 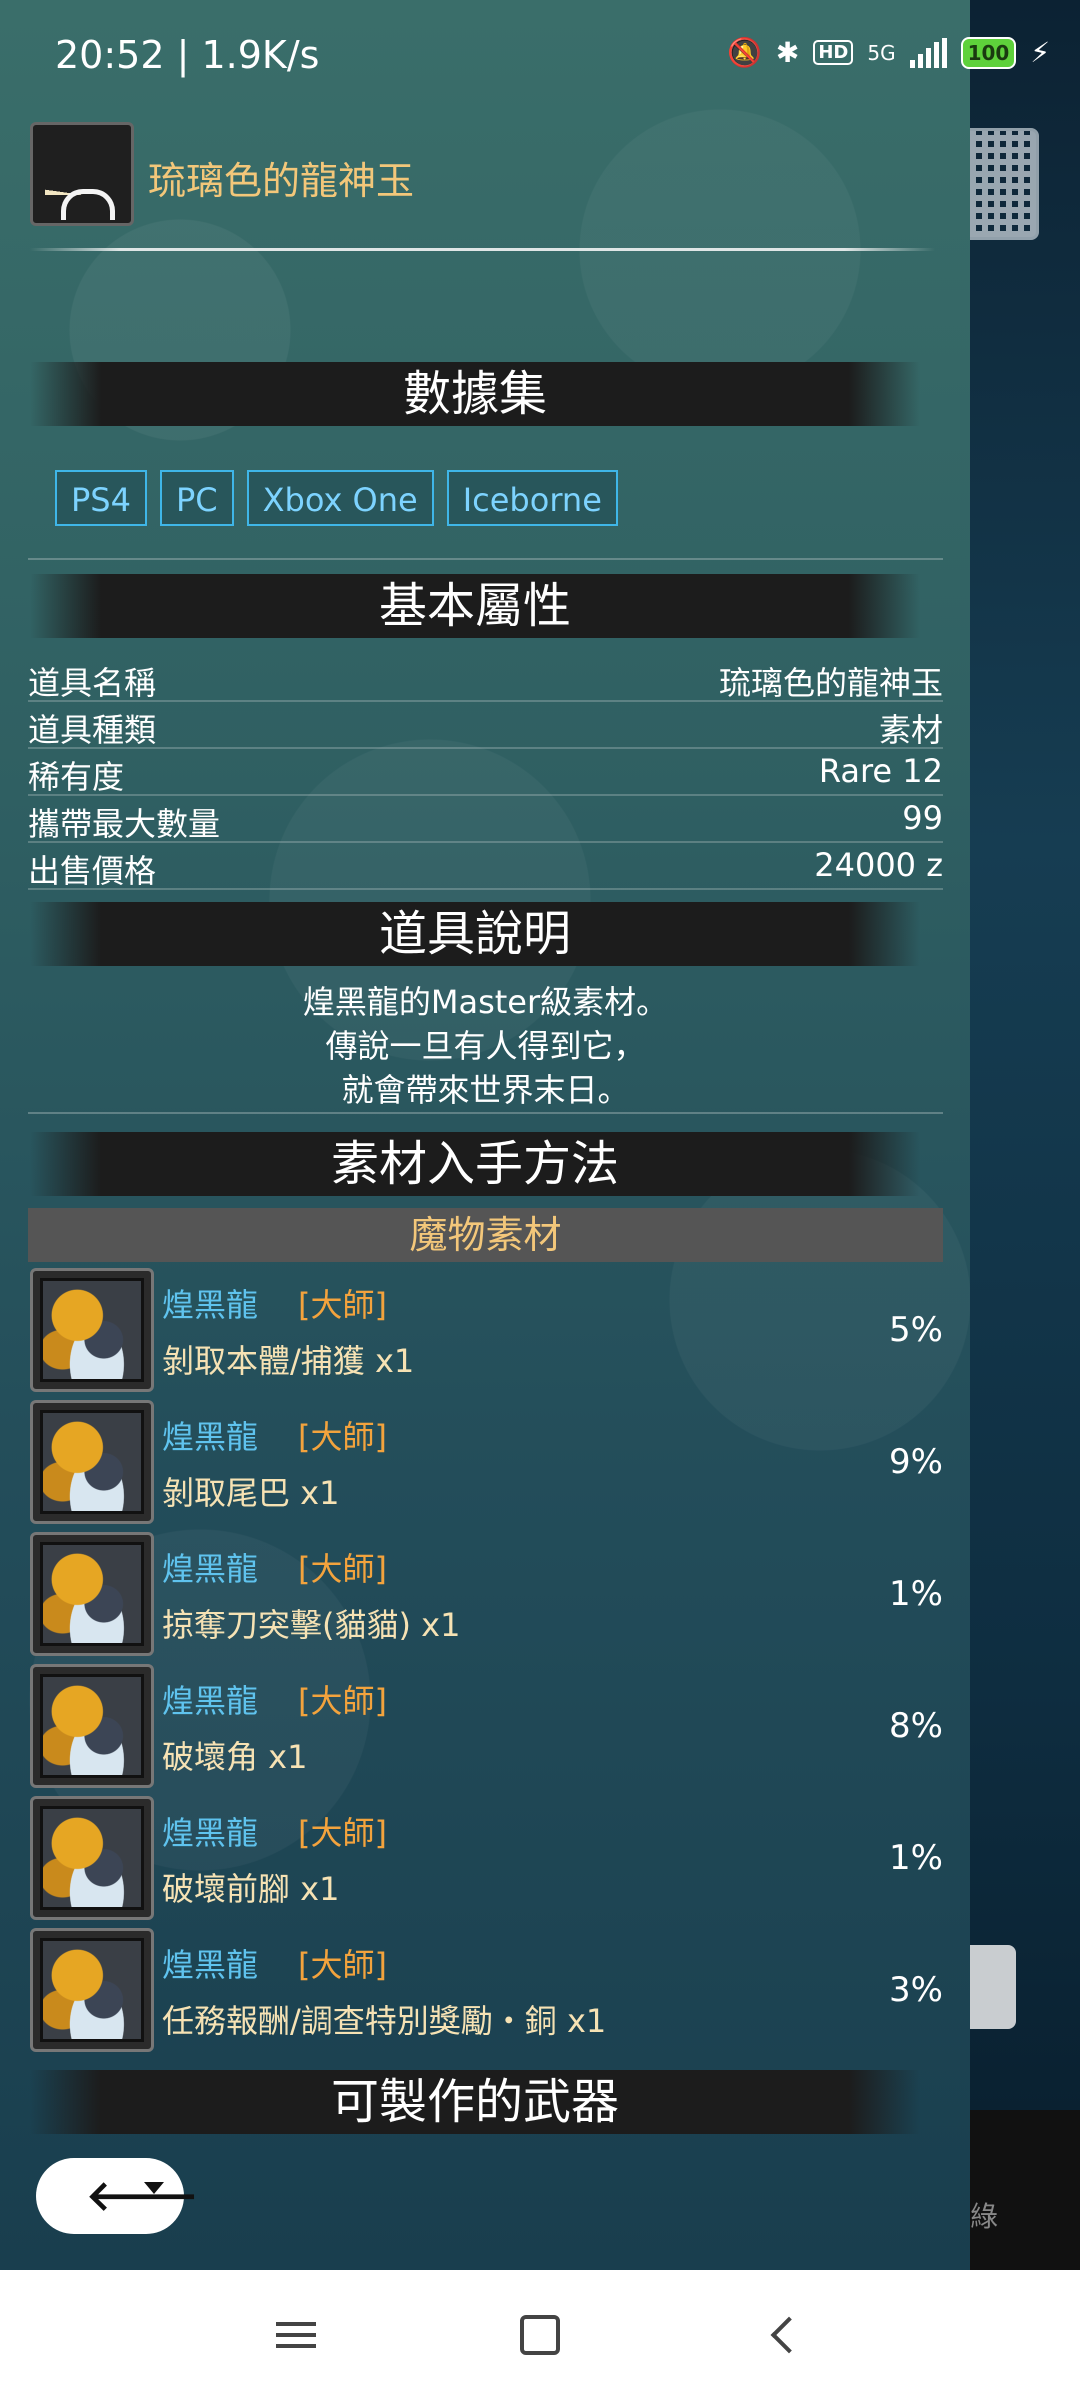 What do you see at coordinates (485, 1330) in the screenshot?
I see `source-row: 煌黑龍 [大師] 剝取本體/捕獲 x1 5%` at bounding box center [485, 1330].